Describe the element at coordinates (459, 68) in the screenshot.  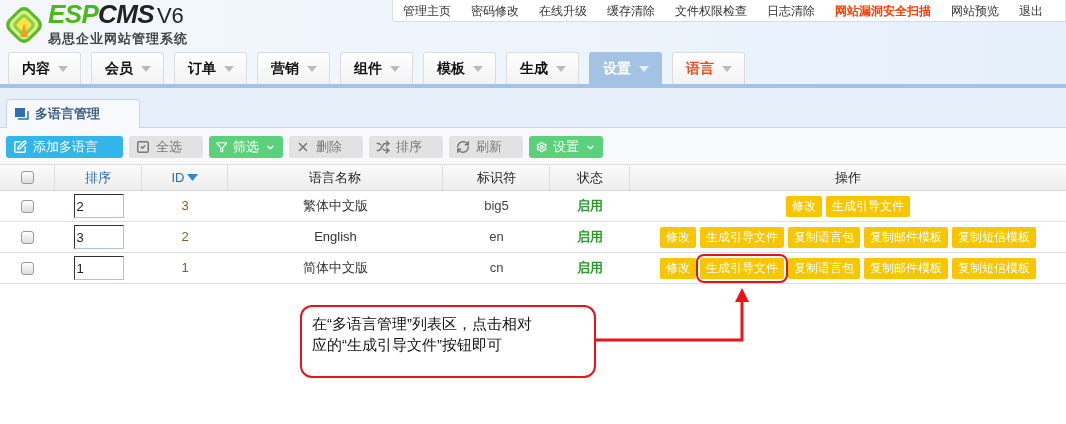
I see `nav-tab: 模板` at that location.